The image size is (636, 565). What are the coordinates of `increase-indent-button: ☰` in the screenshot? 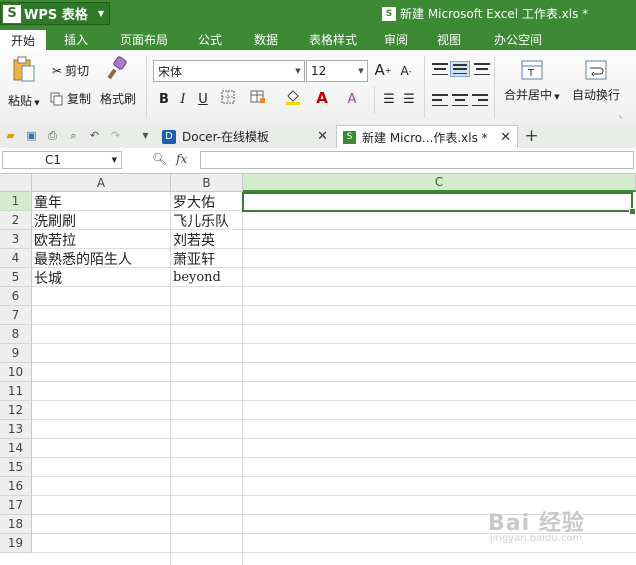 It's located at (409, 99).